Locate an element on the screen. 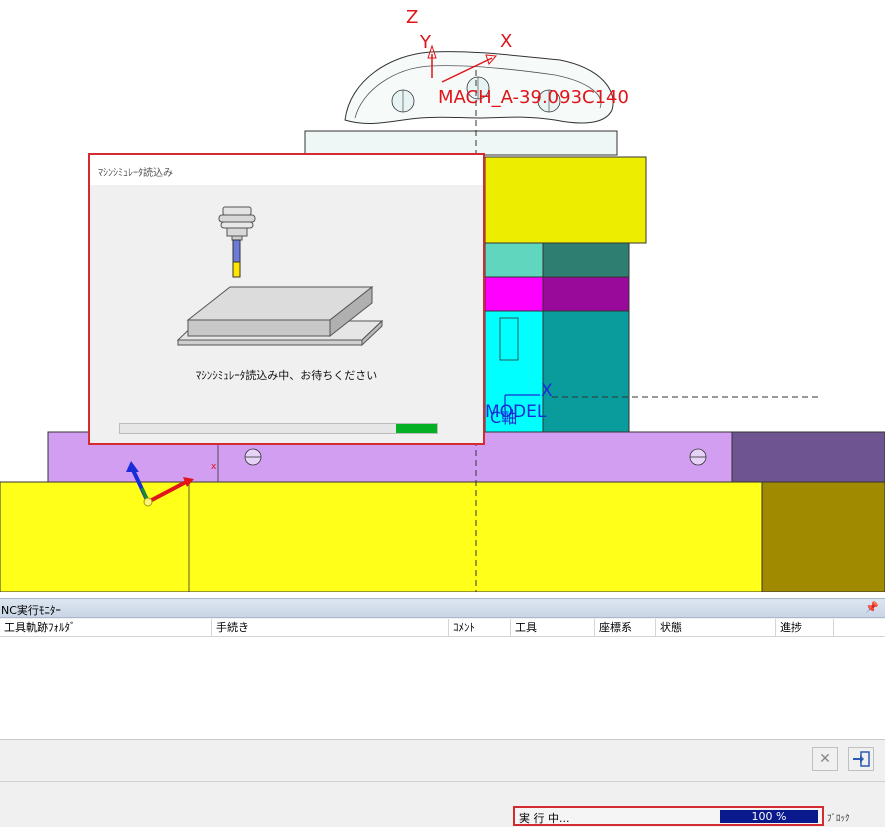  column-header-filler is located at coordinates (859, 628).